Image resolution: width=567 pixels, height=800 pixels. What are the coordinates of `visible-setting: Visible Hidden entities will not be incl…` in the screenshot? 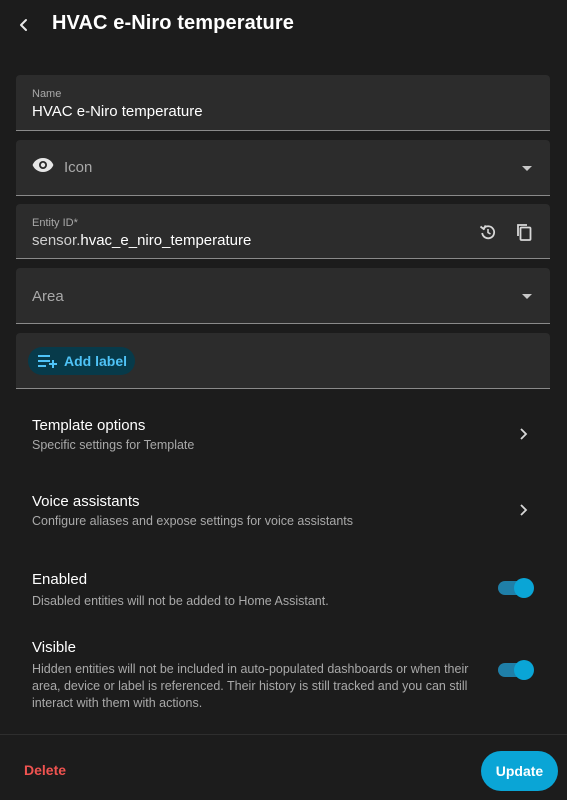 It's located at (283, 673).